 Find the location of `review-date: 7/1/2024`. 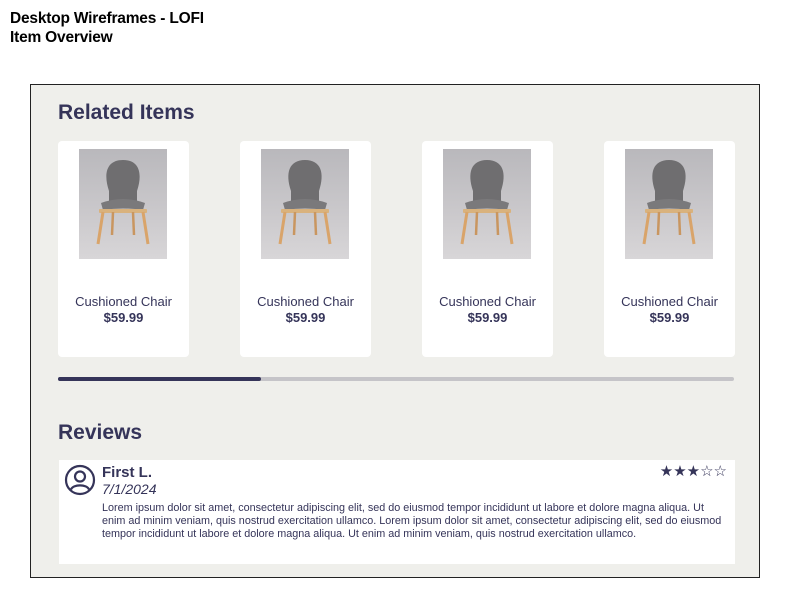

review-date: 7/1/2024 is located at coordinates (129, 489).